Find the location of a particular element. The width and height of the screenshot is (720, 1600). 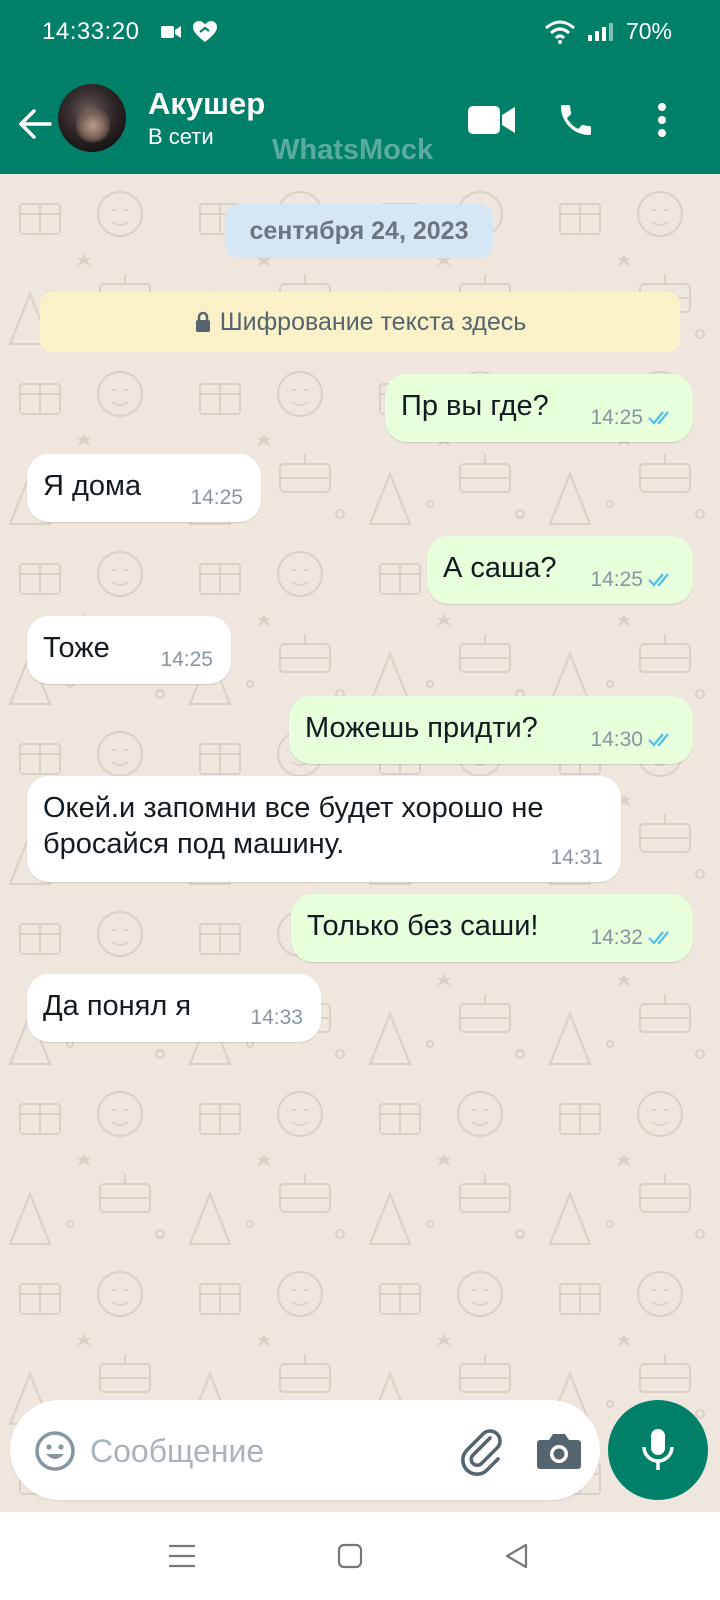

message-time: 14:31 is located at coordinates (576, 857).